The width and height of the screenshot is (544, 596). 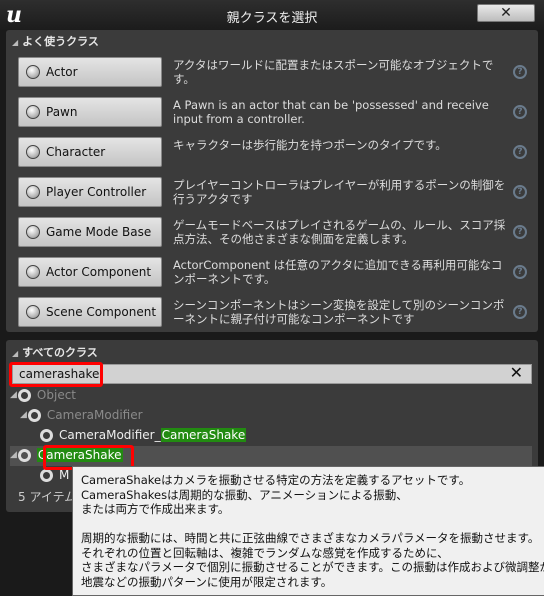 What do you see at coordinates (90, 192) in the screenshot?
I see `class-button-player-controller: Player Controller` at bounding box center [90, 192].